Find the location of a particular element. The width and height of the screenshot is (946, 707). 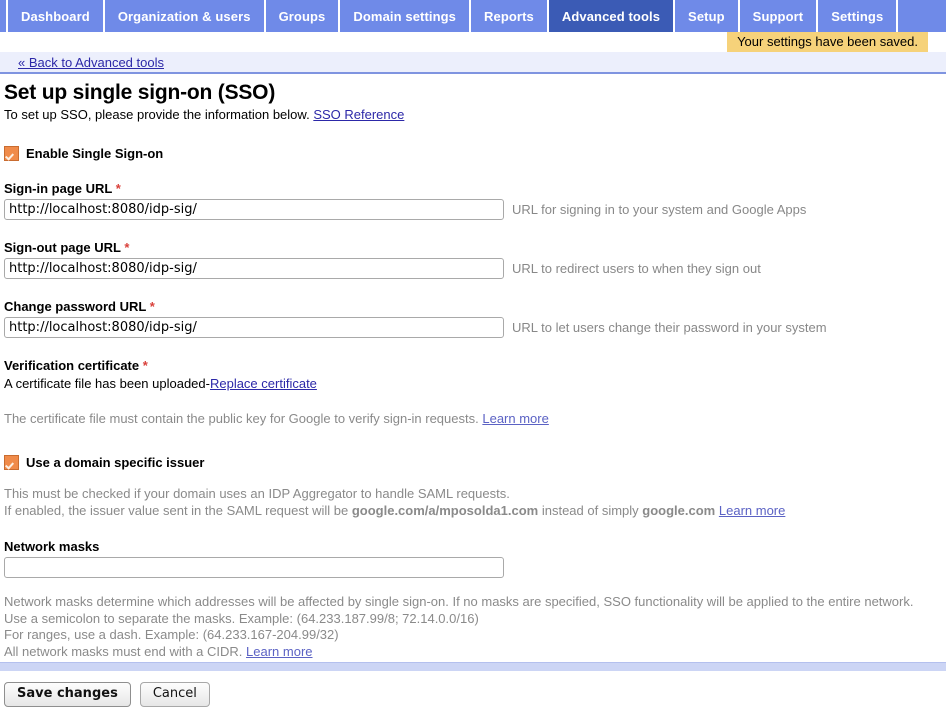

field-label-text: Change password URL is located at coordinates (75, 306).